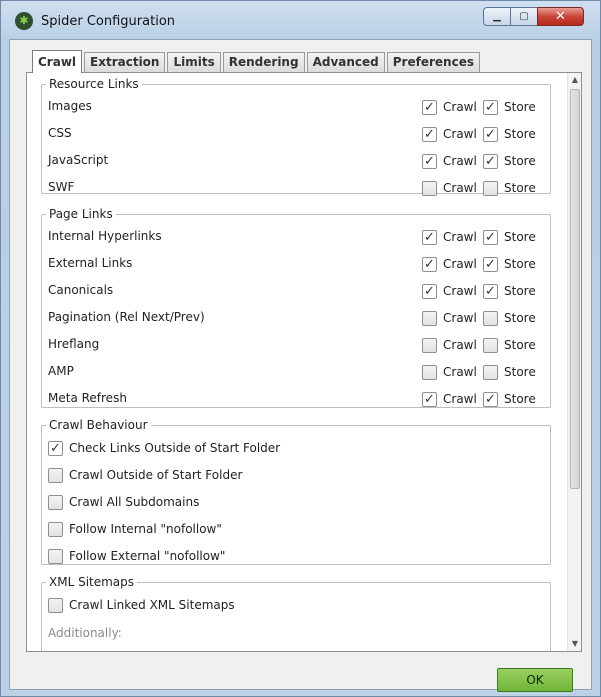  Describe the element at coordinates (509, 188) in the screenshot. I see `swf-store-checkbox: Store` at that location.